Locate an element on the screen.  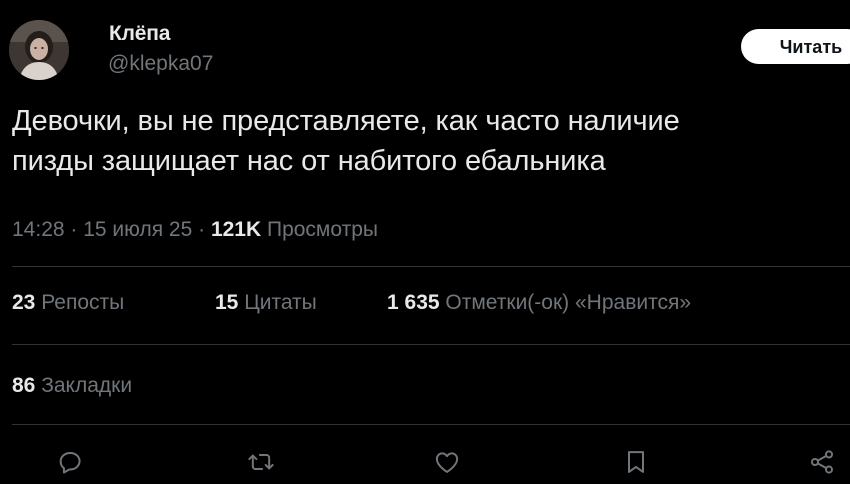
like-icon is located at coordinates (447, 462).